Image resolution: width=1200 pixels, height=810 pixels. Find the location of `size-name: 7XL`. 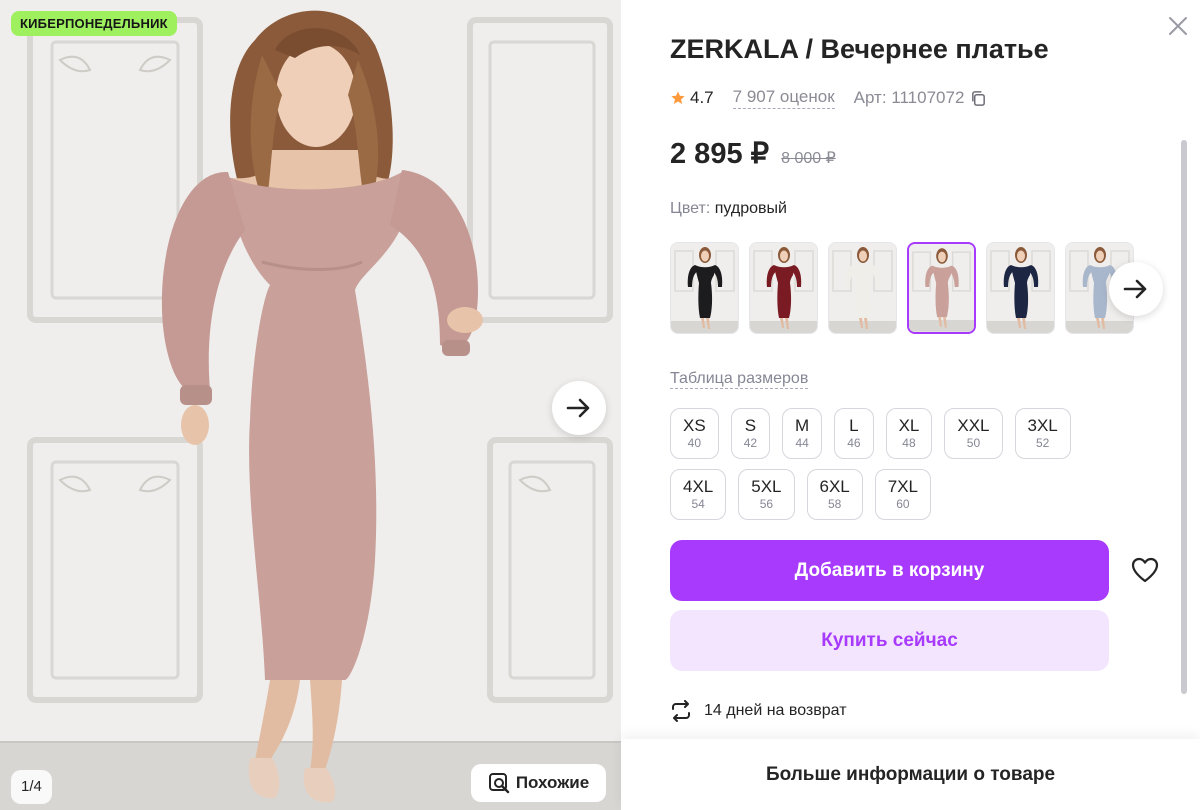

size-name: 7XL is located at coordinates (902, 486).